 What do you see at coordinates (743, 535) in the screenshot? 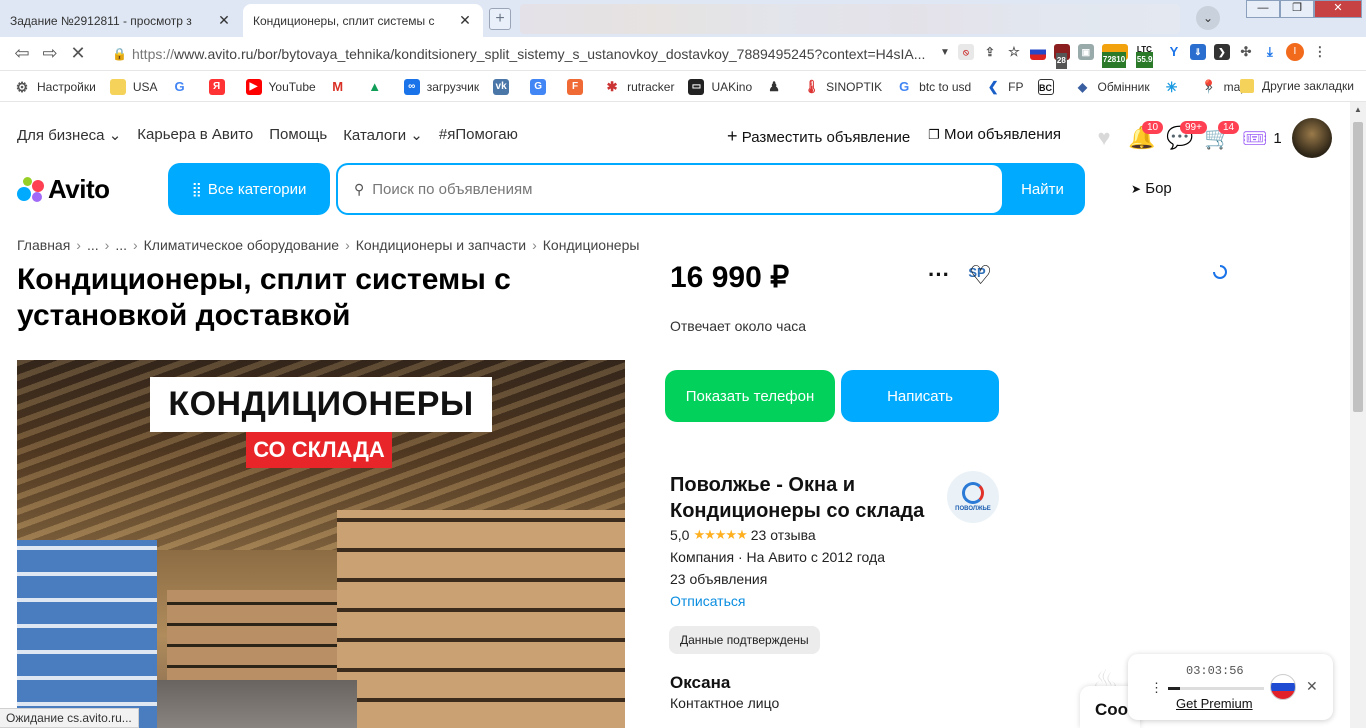
I see `seller-rating: 5,0 ★★★★★ 23 отзыва` at bounding box center [743, 535].